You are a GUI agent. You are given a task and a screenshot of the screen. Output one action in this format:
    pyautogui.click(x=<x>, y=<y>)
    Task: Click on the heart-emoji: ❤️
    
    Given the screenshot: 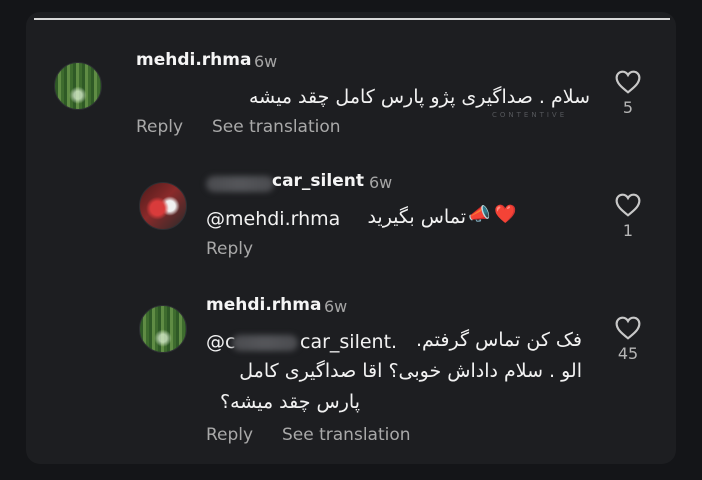 What is the action you would take?
    pyautogui.click(x=505, y=214)
    